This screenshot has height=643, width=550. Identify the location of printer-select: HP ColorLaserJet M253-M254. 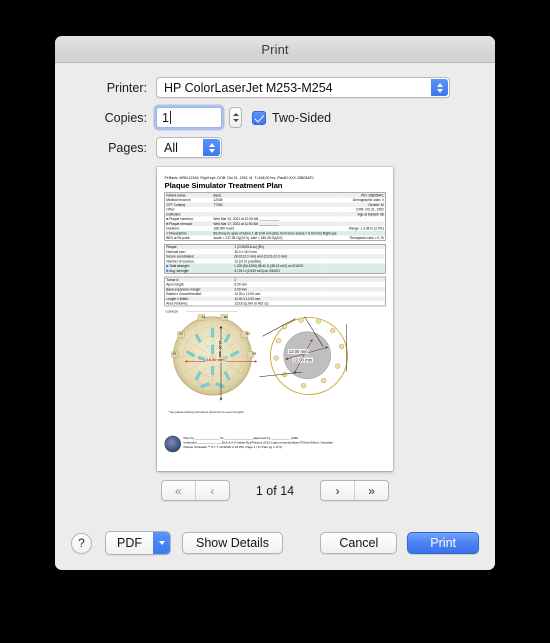
(303, 87).